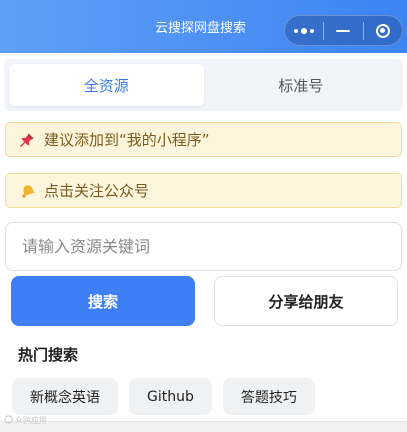  What do you see at coordinates (200, 28) in the screenshot?
I see `page-title: 云搜探网盘搜索` at bounding box center [200, 28].